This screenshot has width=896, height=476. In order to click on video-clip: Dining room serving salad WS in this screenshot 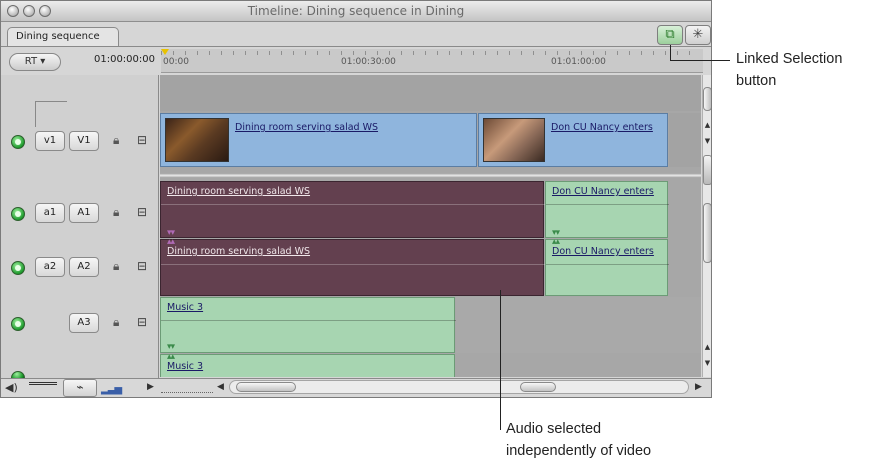, I will do `click(318, 140)`.